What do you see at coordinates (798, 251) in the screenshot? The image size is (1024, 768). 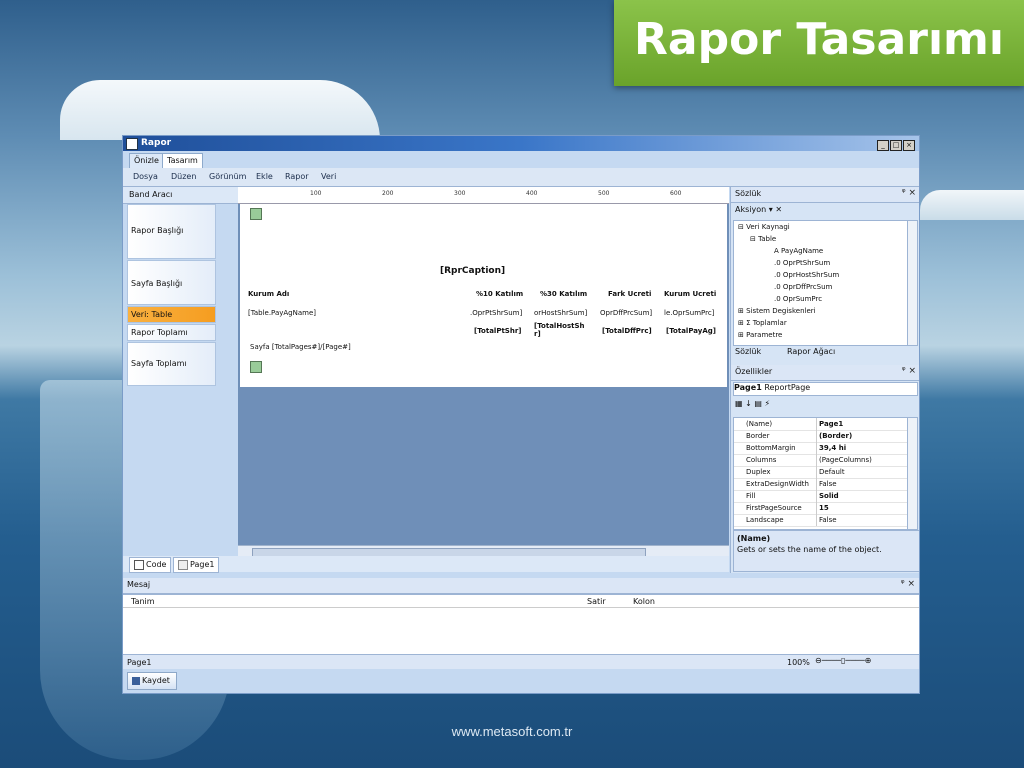 I see `tree-node-payagname: A PayAgName` at bounding box center [798, 251].